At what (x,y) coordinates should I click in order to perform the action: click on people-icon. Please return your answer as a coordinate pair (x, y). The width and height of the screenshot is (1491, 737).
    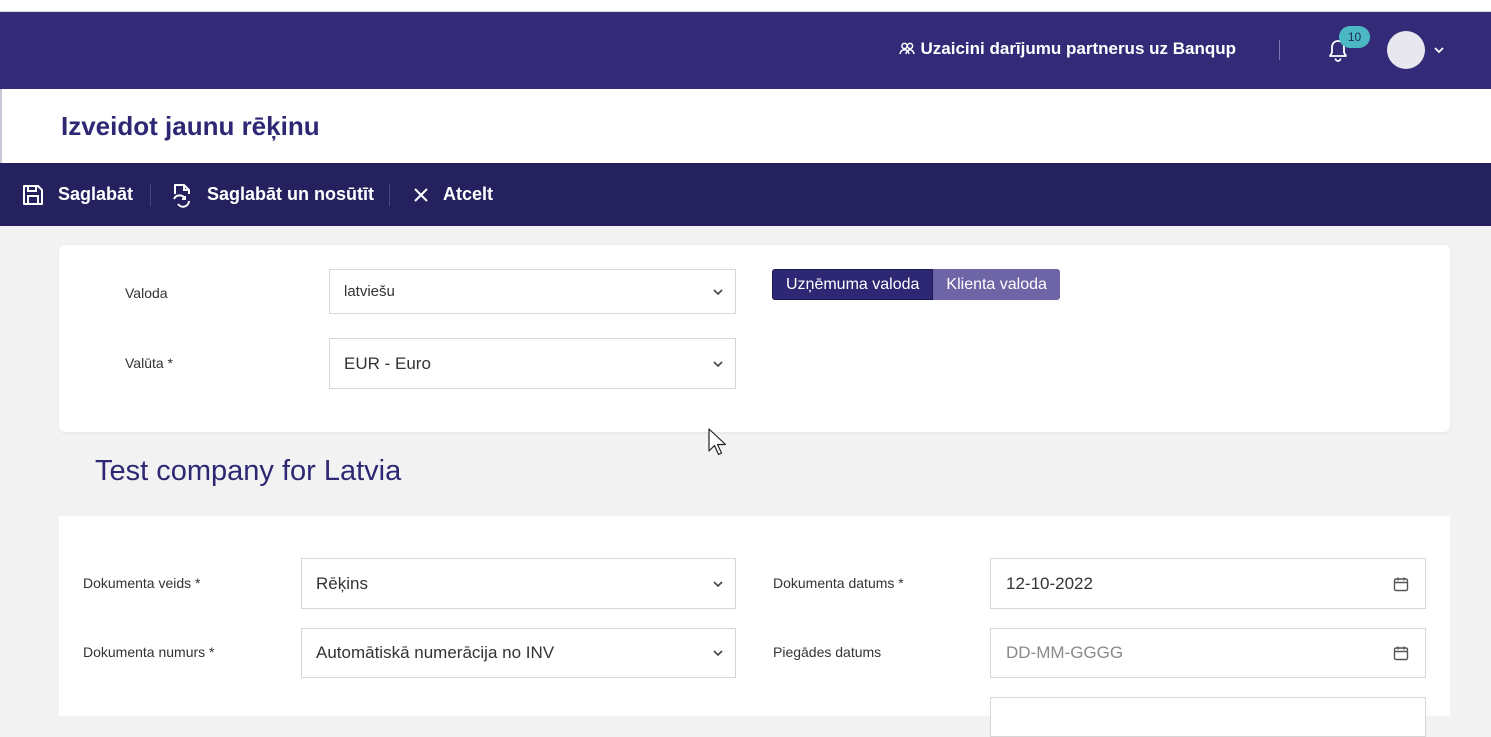
    Looking at the image, I should click on (906, 48).